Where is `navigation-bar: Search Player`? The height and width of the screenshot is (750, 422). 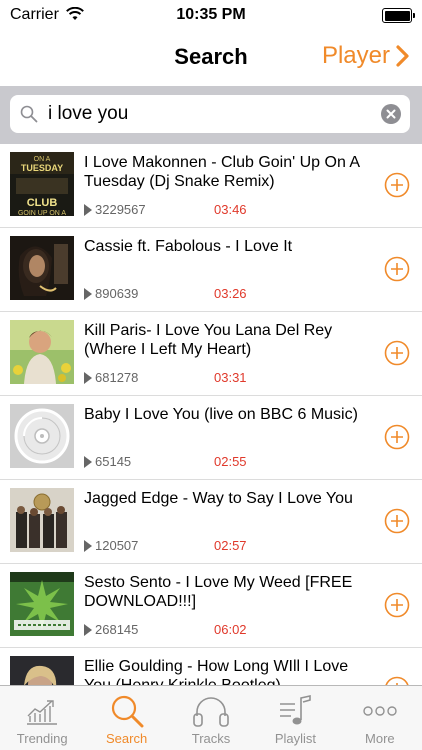 navigation-bar: Search Player is located at coordinates (211, 58).